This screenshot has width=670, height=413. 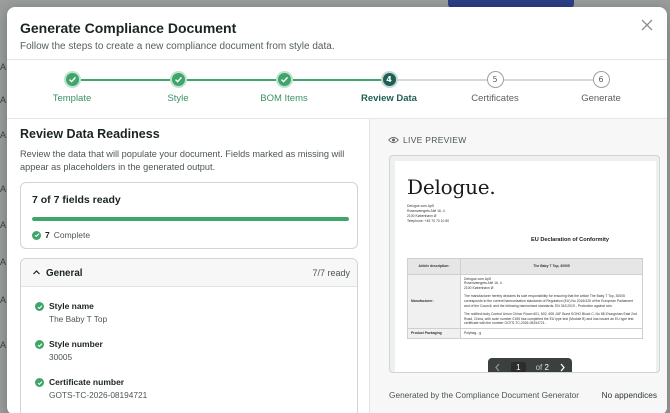 I want to click on step-generate: 6 Generate, so click(x=601, y=87).